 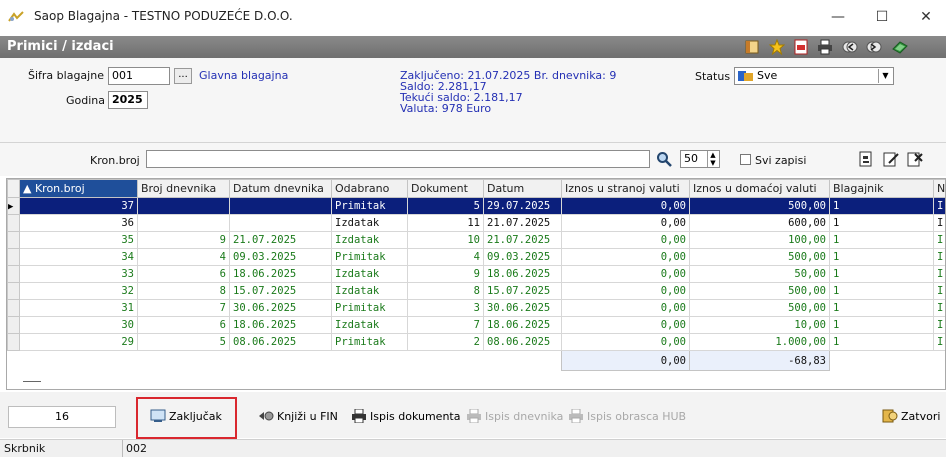 What do you see at coordinates (186, 418) in the screenshot?
I see `zakljucak-highlight-frame` at bounding box center [186, 418].